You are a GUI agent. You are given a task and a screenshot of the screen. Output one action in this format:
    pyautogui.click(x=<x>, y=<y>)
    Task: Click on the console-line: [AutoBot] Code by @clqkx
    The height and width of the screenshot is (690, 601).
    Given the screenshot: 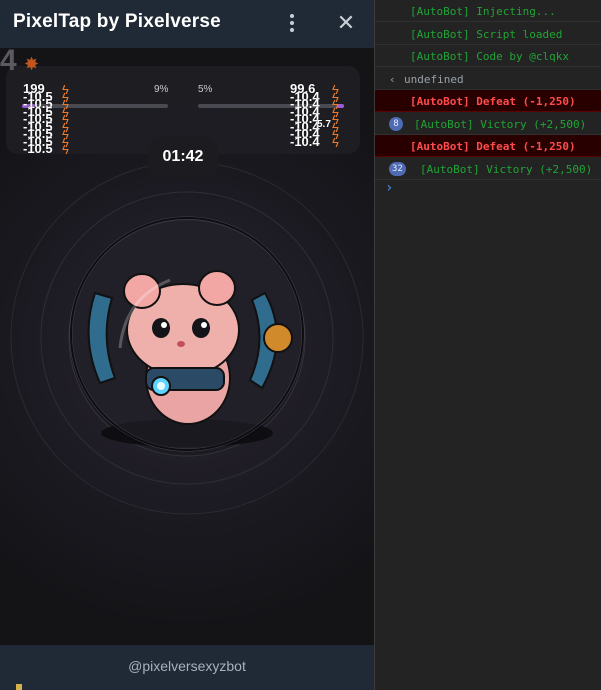 What is the action you would take?
    pyautogui.click(x=488, y=56)
    